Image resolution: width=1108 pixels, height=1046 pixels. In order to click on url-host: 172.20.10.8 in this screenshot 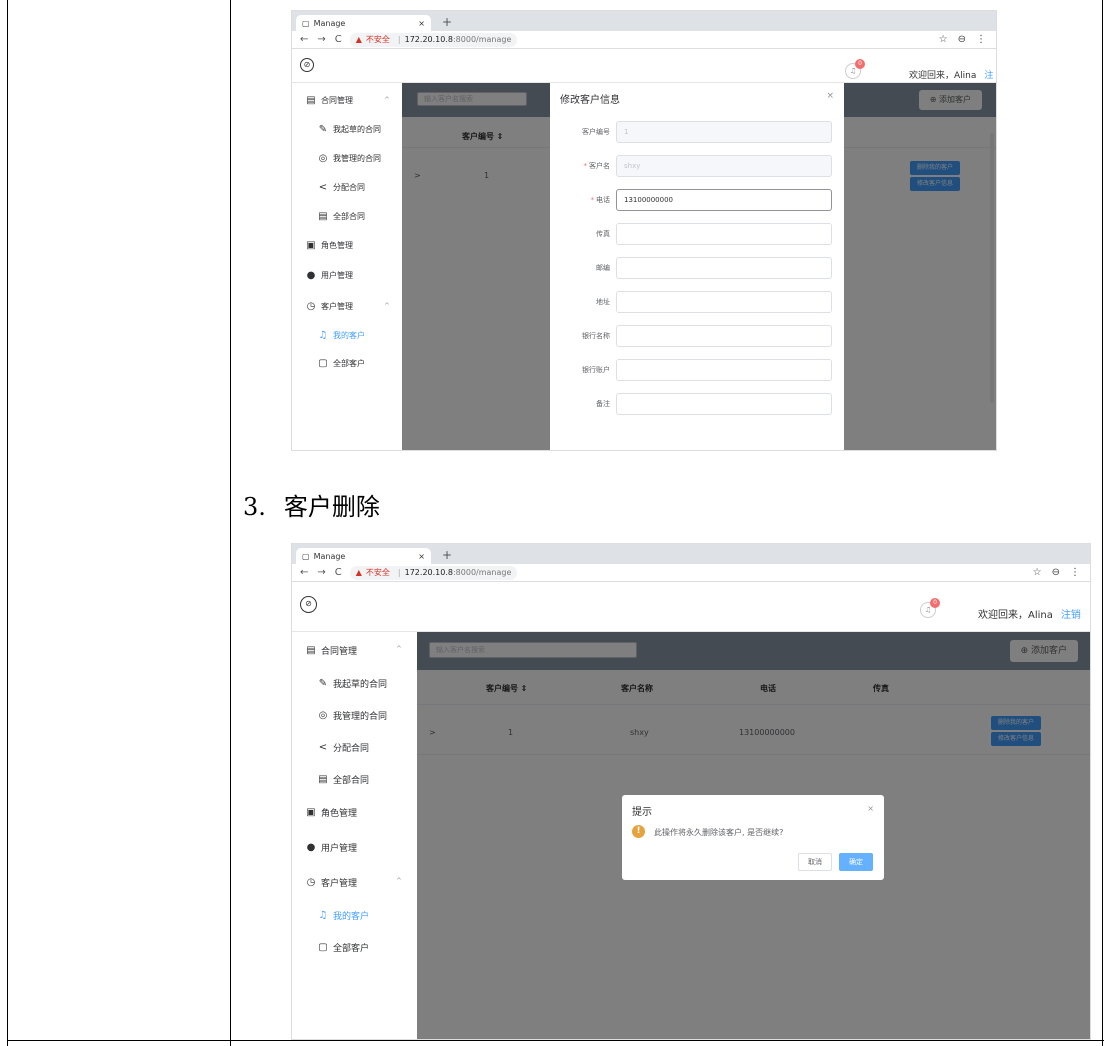, I will do `click(428, 572)`.